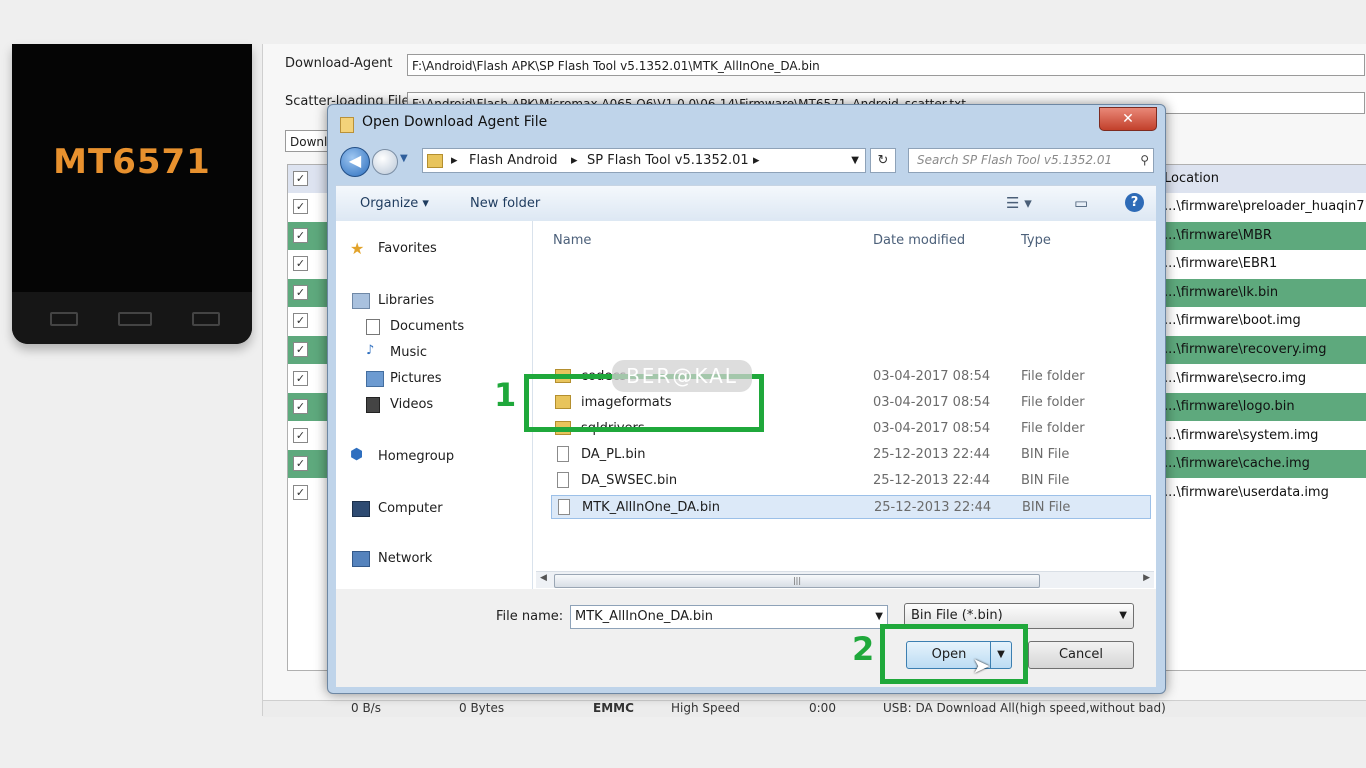 This screenshot has width=1366, height=768. What do you see at coordinates (370, 350) in the screenshot?
I see `music-icon: ♪` at bounding box center [370, 350].